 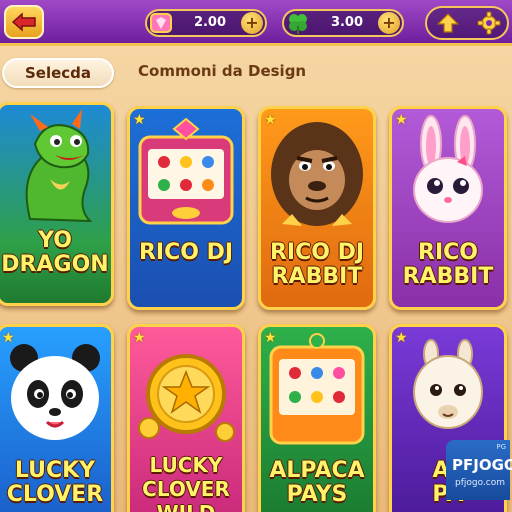 What do you see at coordinates (347, 22) in the screenshot?
I see `clover-balance-value: 3.00` at bounding box center [347, 22].